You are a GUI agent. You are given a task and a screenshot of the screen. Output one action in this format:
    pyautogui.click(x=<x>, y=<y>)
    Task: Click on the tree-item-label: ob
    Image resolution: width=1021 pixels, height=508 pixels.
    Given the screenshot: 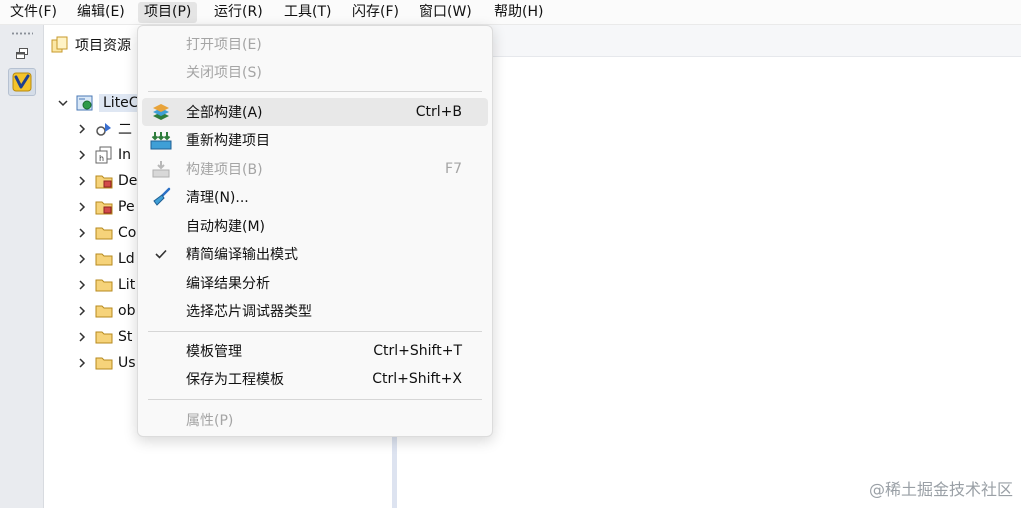 What is the action you would take?
    pyautogui.click(x=127, y=311)
    